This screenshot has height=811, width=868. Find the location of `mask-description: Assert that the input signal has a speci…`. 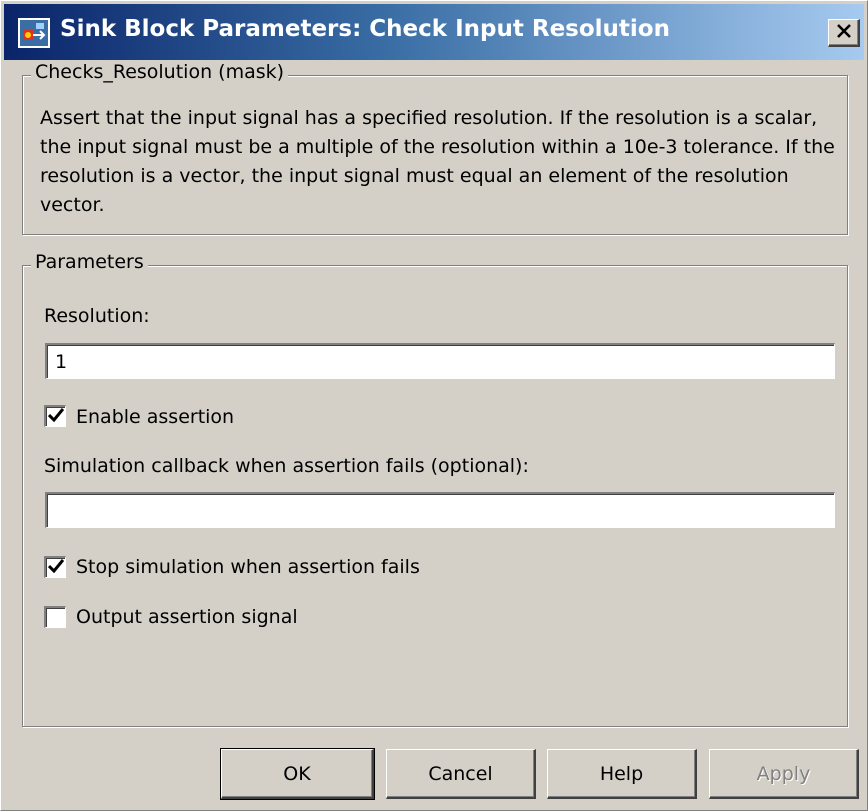

mask-description: Assert that the input signal has a speci… is located at coordinates (437, 162).